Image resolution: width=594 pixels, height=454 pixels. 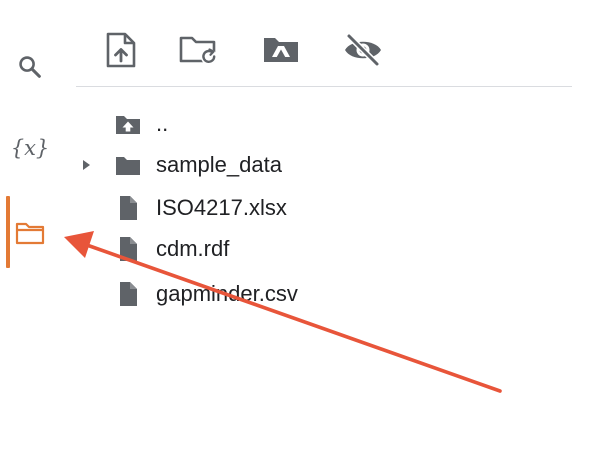 I want to click on toggle-hidden-files-button, so click(x=363, y=50).